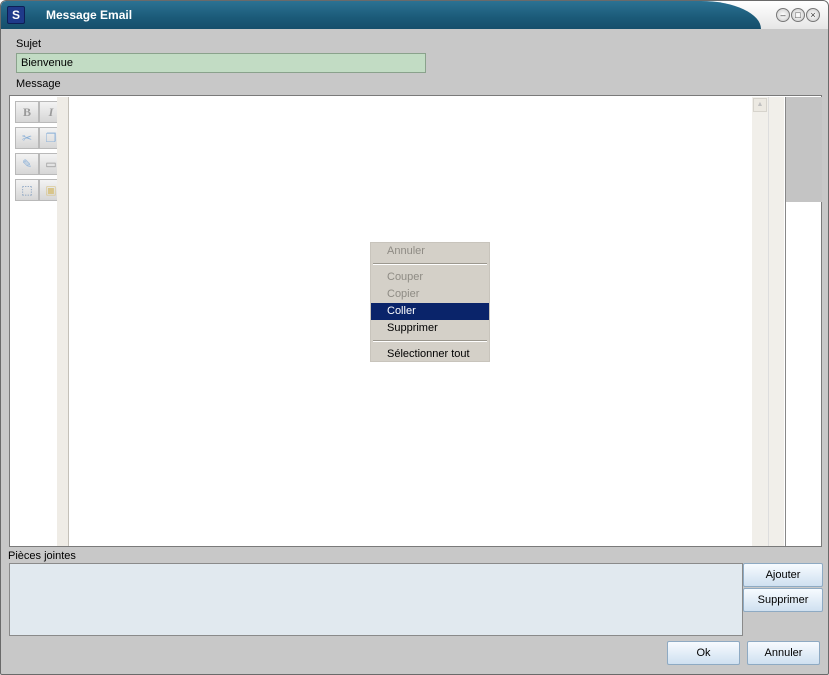  What do you see at coordinates (803, 321) in the screenshot?
I see `outer-vertical-scrollbar` at bounding box center [803, 321].